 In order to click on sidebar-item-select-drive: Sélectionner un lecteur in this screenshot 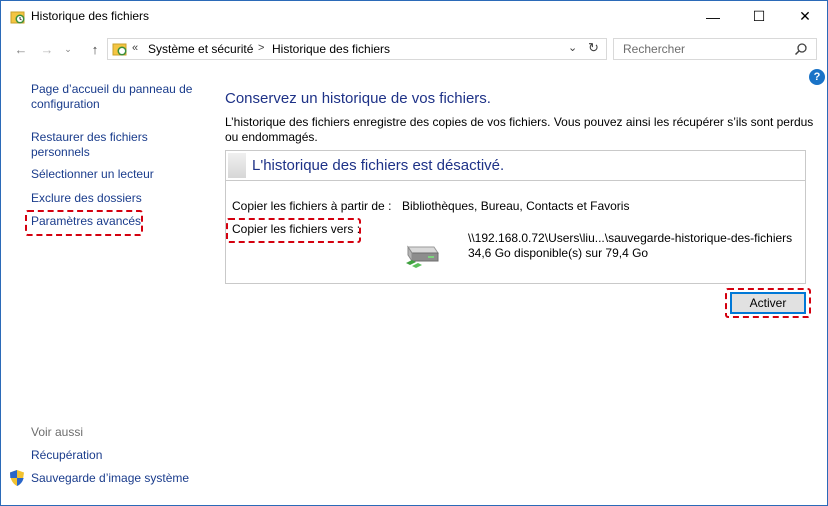, I will do `click(92, 174)`.